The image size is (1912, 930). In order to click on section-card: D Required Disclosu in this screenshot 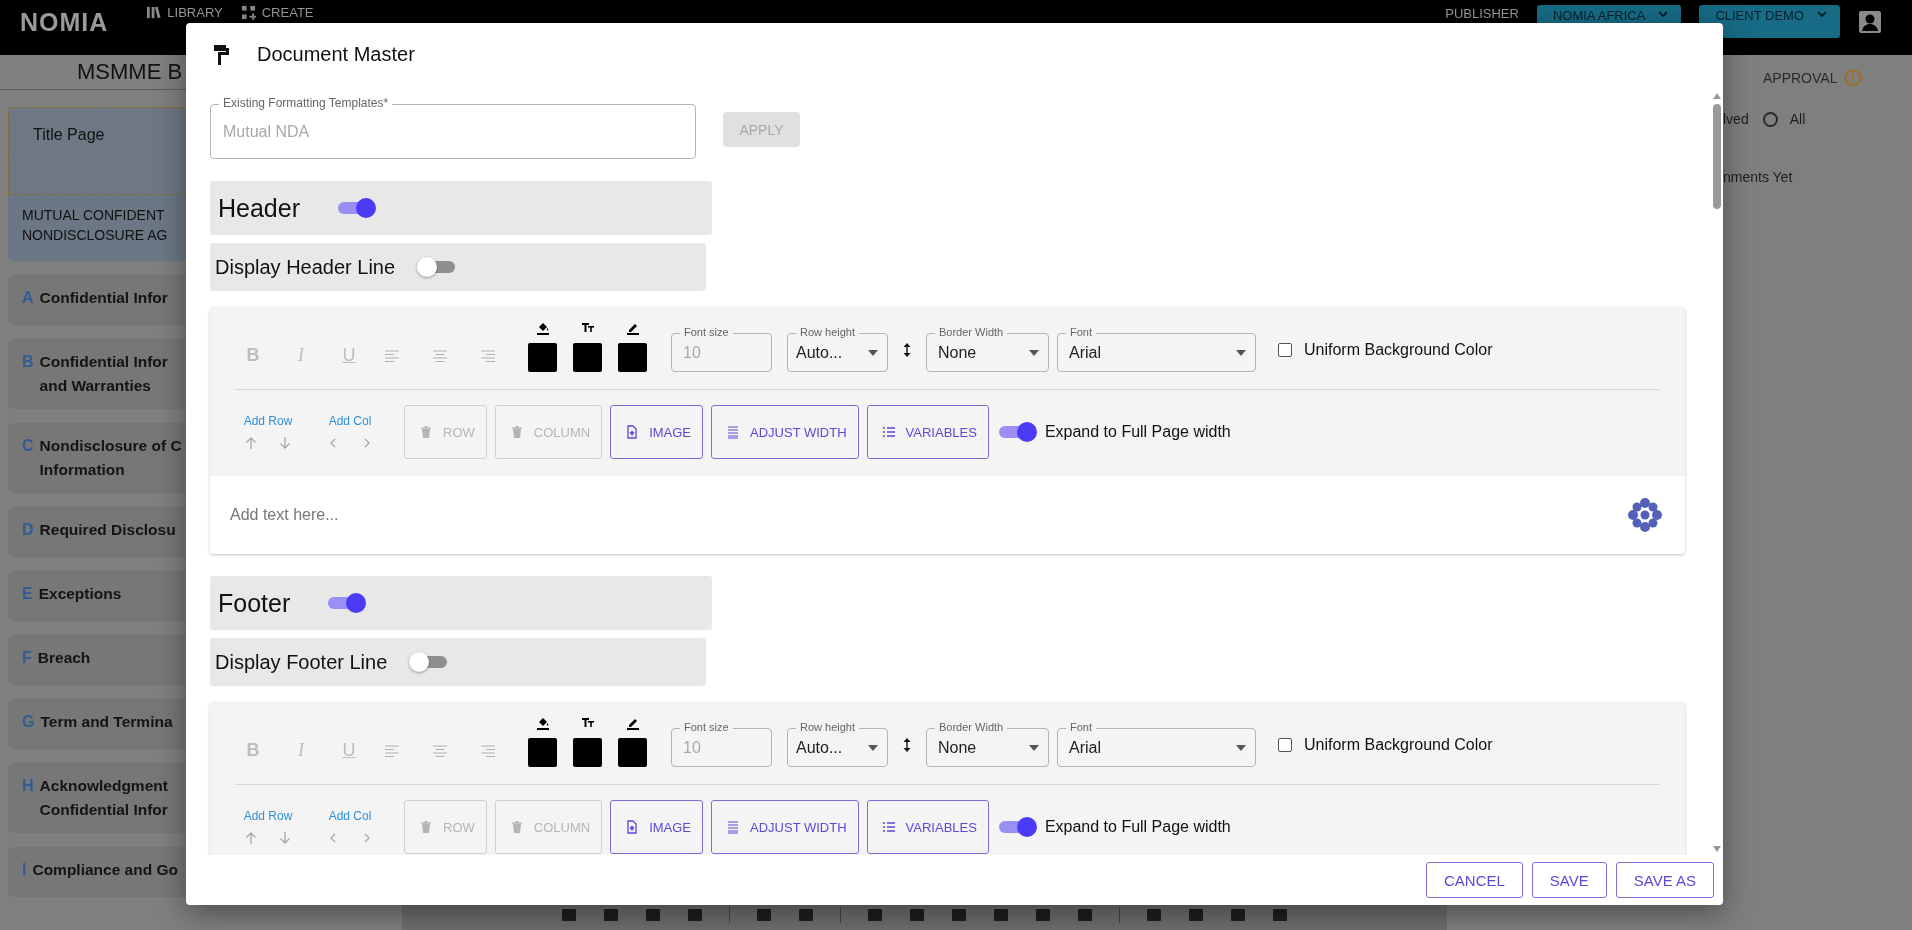, I will do `click(97, 532)`.